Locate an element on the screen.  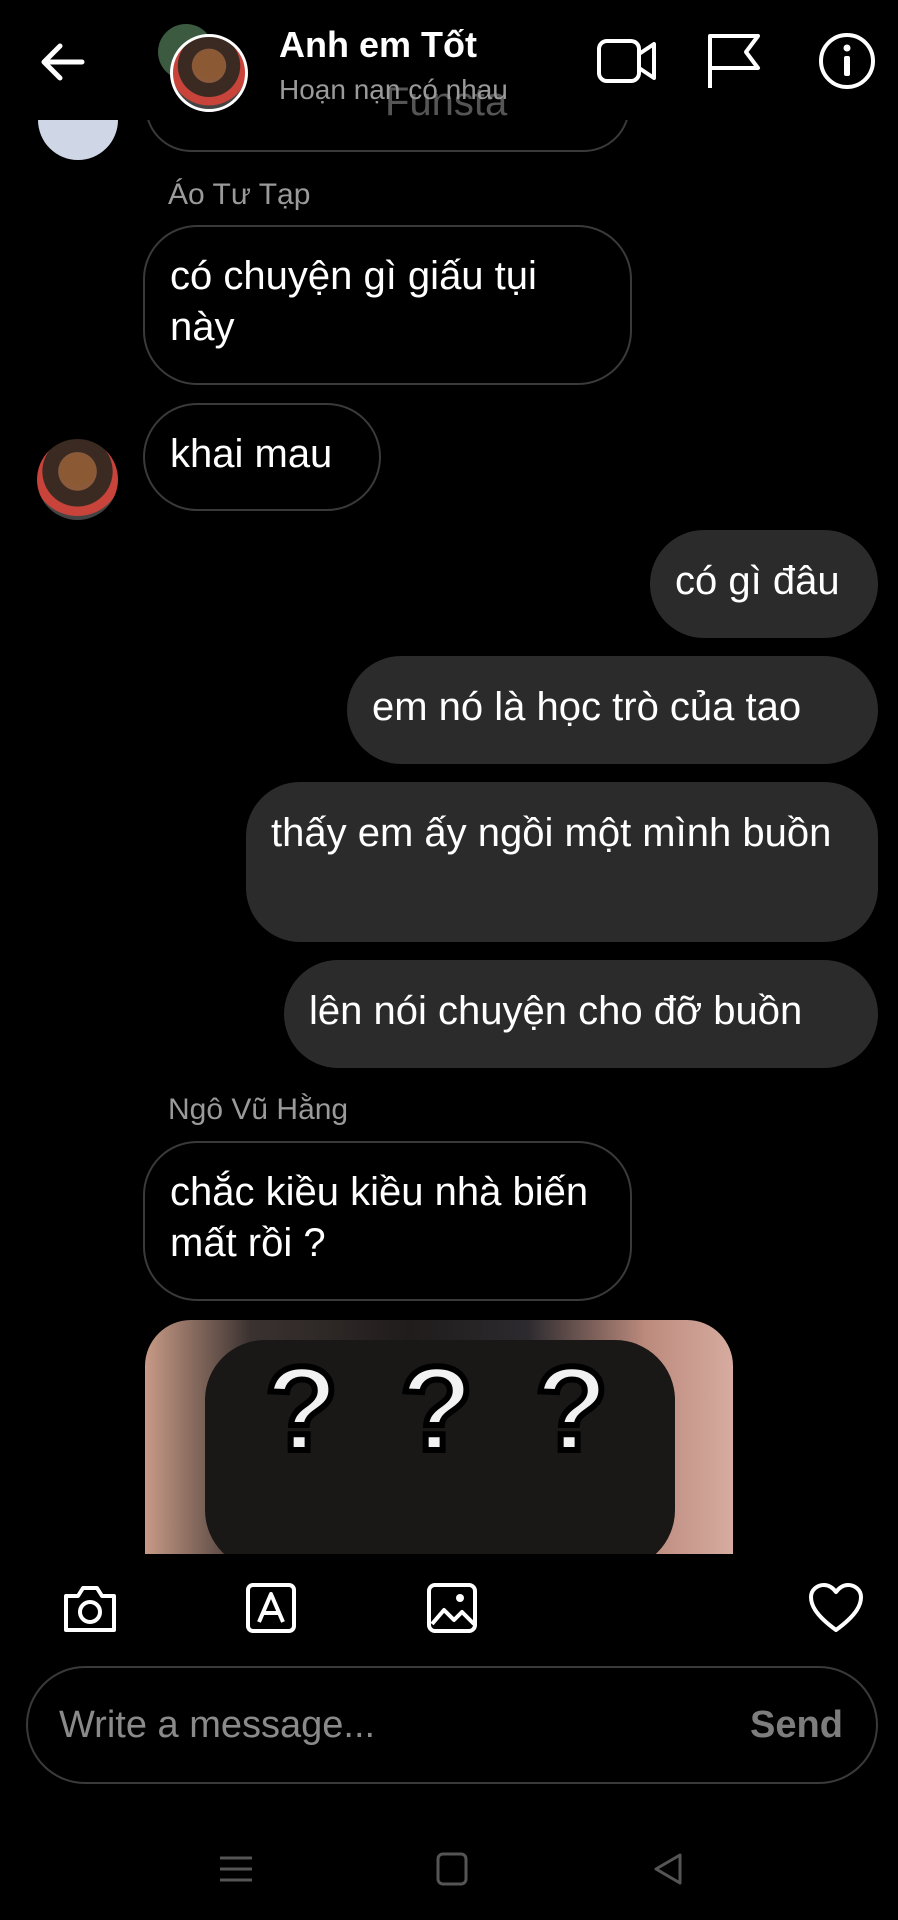
image-message: ? ? ? is located at coordinates (439, 1437).